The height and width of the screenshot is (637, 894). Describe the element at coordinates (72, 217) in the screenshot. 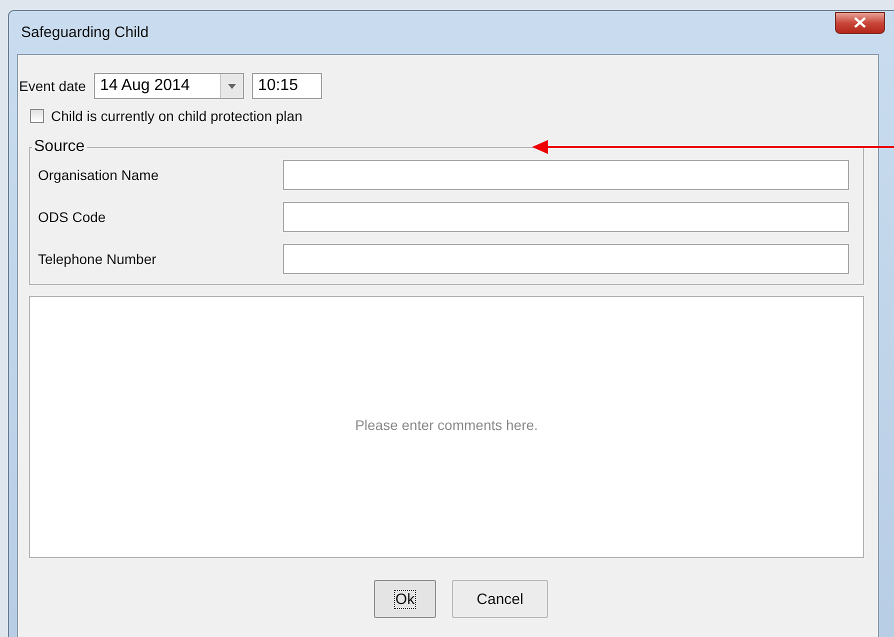

I see `field-label: ODS Code` at that location.